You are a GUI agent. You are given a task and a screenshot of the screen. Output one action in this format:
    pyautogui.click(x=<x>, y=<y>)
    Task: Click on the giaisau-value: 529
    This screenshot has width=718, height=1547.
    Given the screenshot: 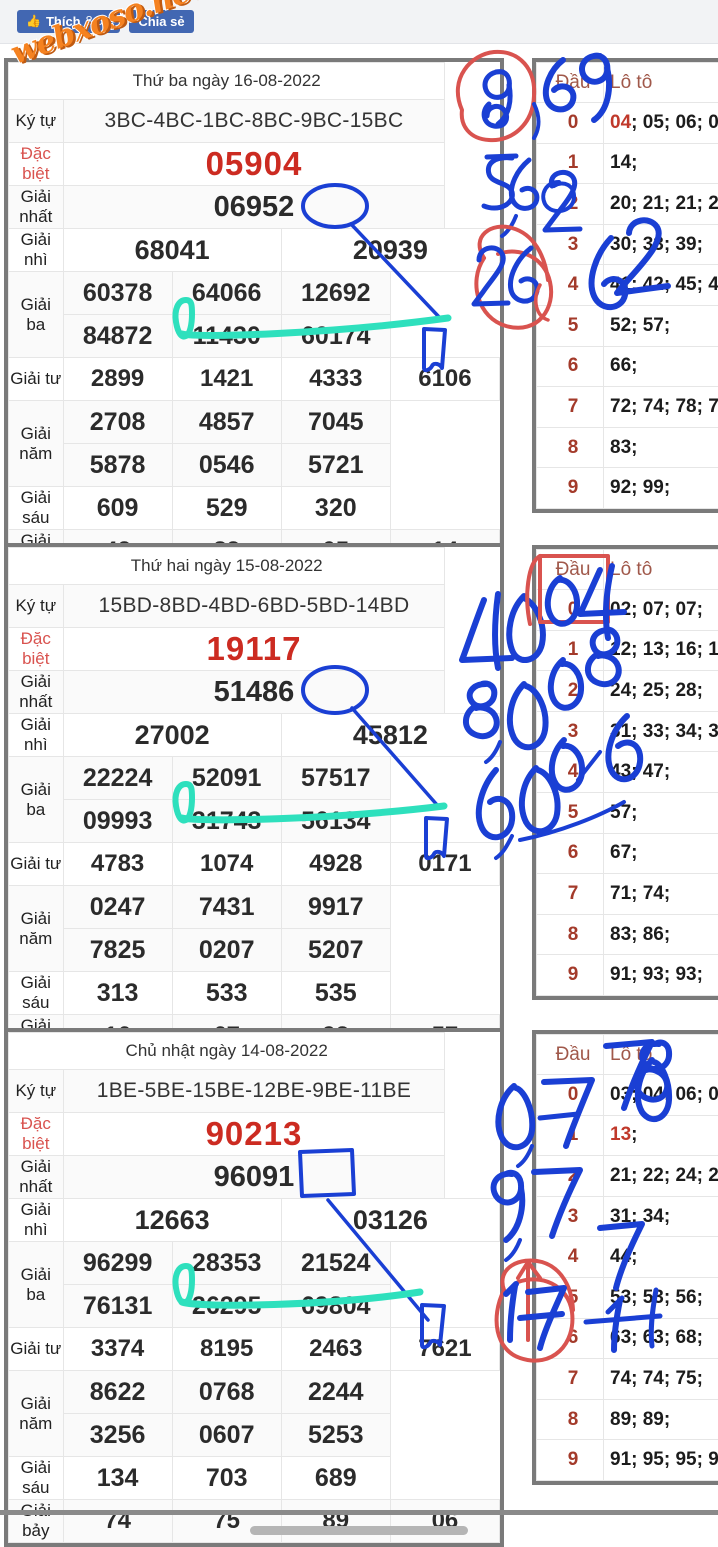 What is the action you would take?
    pyautogui.click(x=226, y=508)
    